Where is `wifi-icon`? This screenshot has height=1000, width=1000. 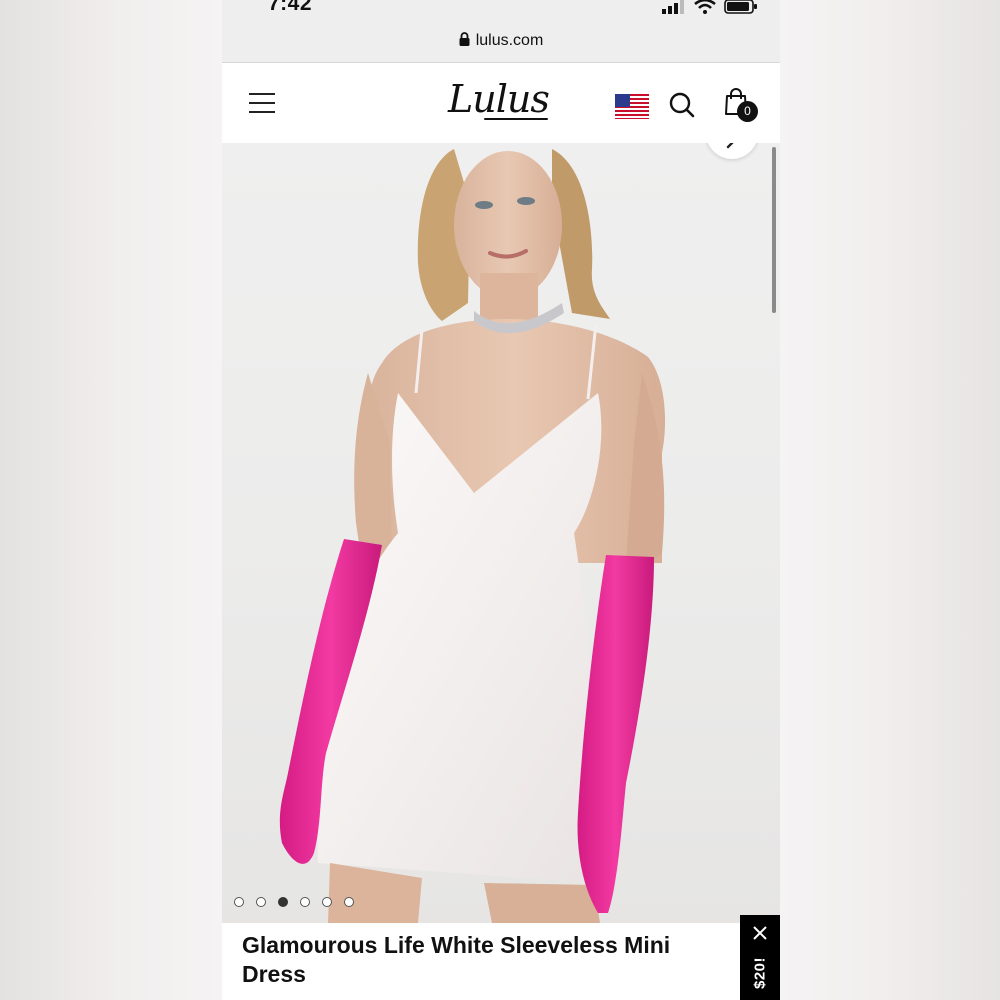
wifi-icon is located at coordinates (705, 7).